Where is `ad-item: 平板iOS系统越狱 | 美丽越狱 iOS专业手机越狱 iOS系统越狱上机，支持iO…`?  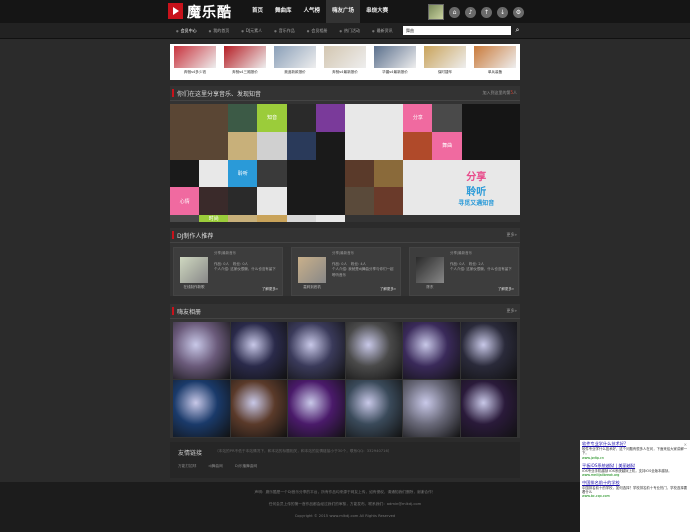
ad-item: 平板iOS系统越狱 | 美丽越狱 iOS专业手机越狱 iOS系统越狱上机，支持iO… is located at coordinates (635, 470).